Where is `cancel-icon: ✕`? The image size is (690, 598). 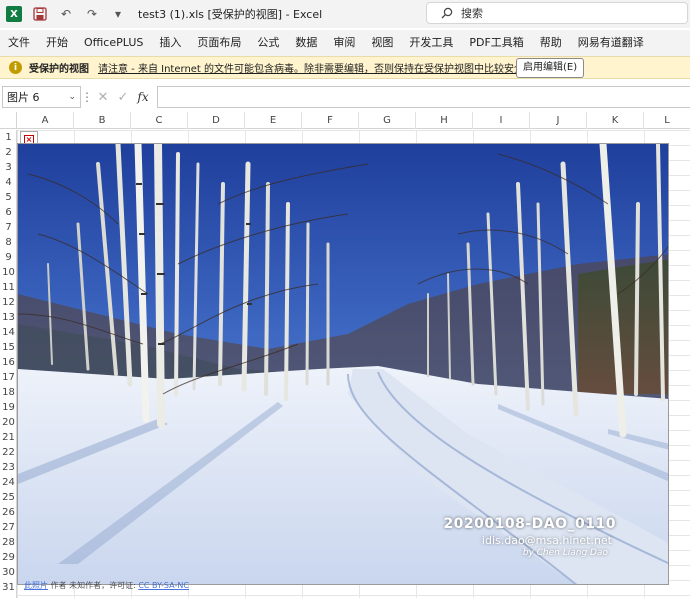
cancel-icon: ✕ is located at coordinates (103, 97).